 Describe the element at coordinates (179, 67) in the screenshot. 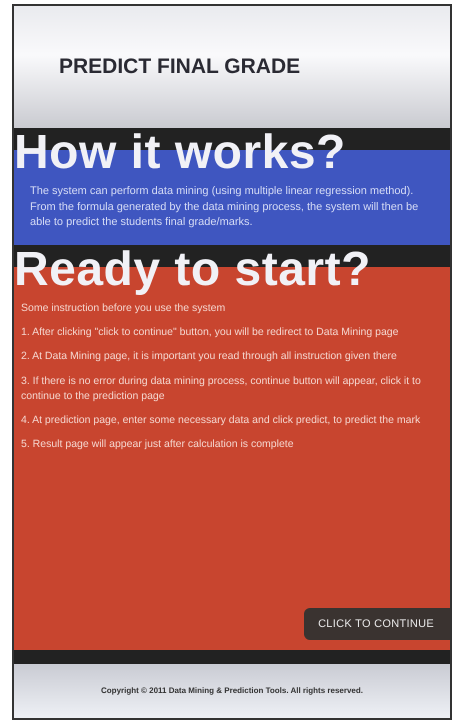

I see `page-title: PREDICT FINAL GRADE` at that location.